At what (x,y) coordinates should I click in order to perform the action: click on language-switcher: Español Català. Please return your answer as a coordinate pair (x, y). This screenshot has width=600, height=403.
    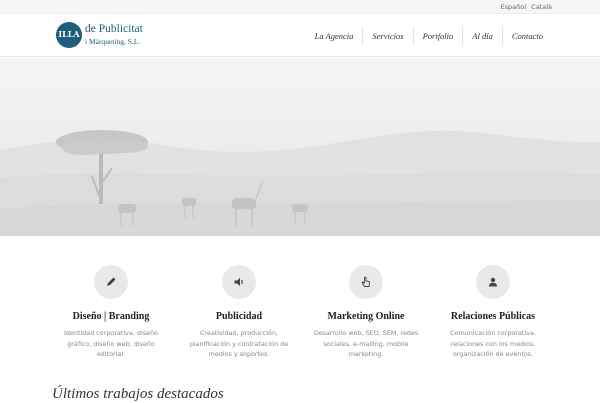
    Looking at the image, I should click on (525, 7).